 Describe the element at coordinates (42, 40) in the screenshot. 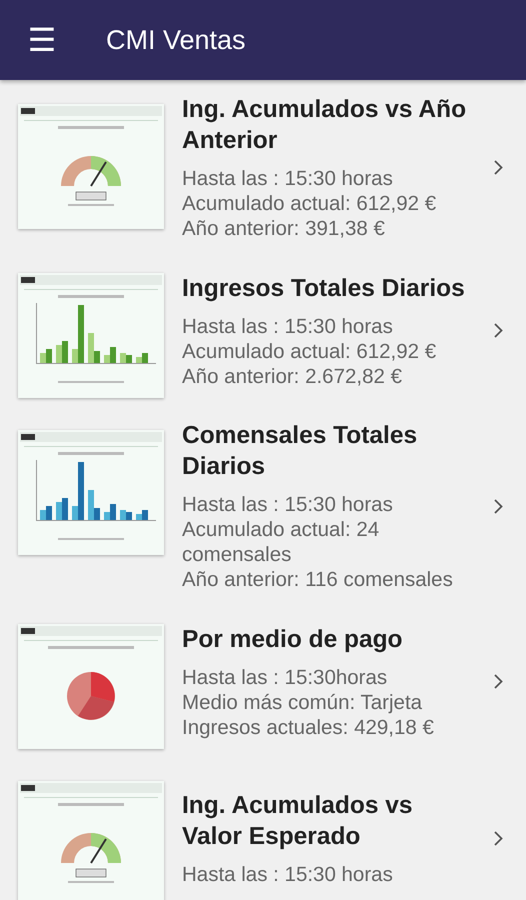

I see `menu-button: ☰` at that location.